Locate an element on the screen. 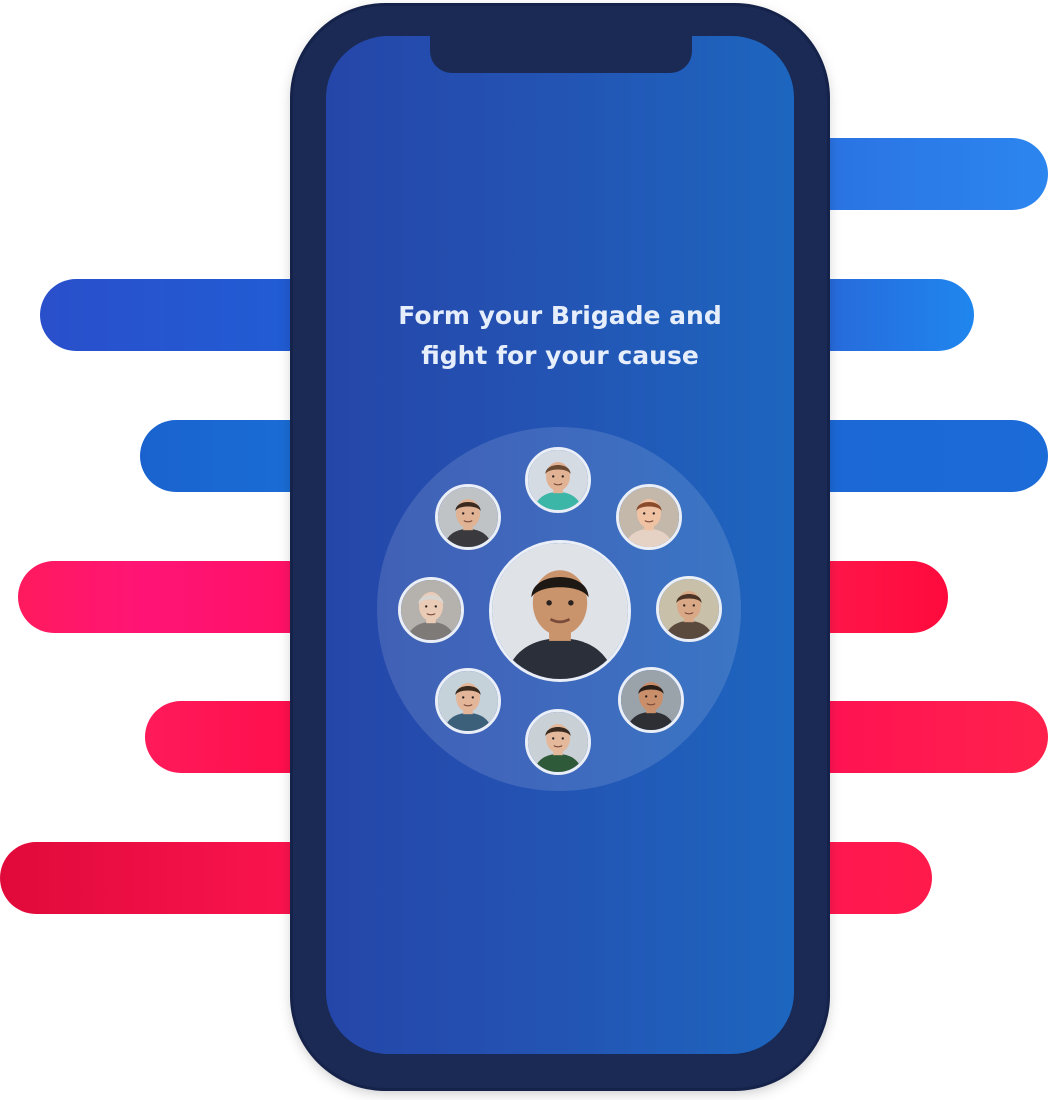 The image size is (1048, 1100). avatar-bottom-member is located at coordinates (558, 742).